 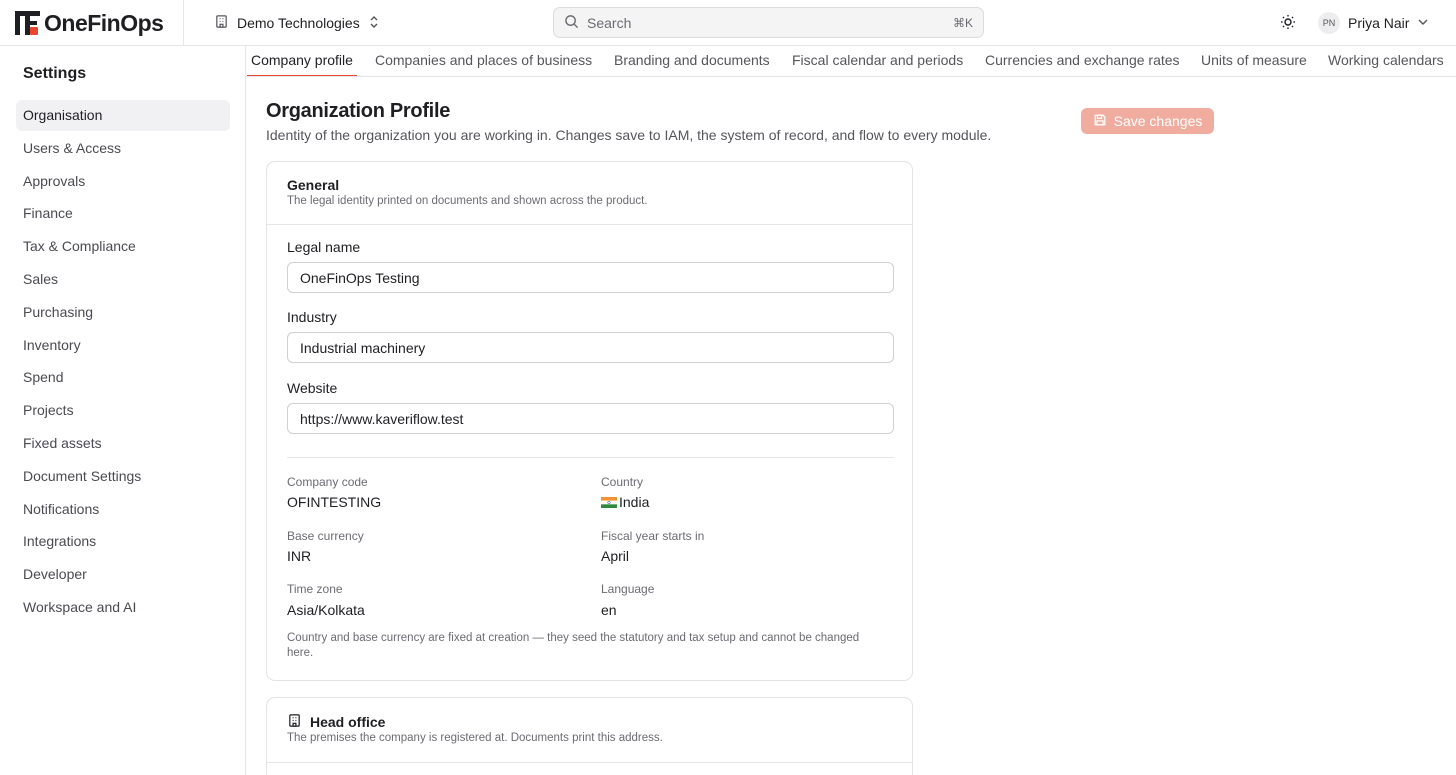 I want to click on avatar: PN, so click(x=1329, y=23).